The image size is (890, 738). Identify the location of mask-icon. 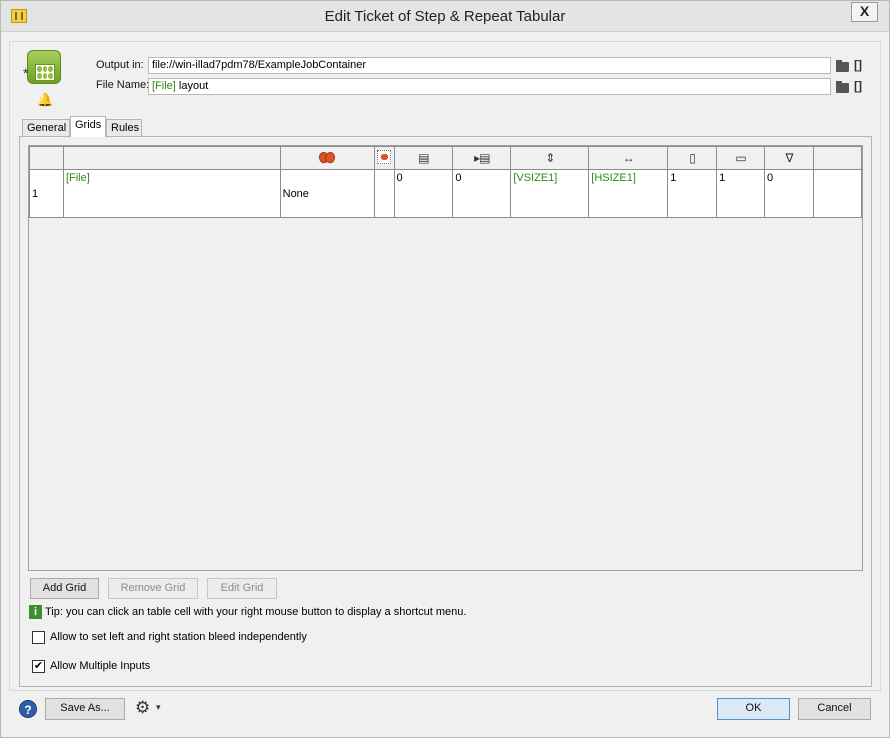
(327, 156).